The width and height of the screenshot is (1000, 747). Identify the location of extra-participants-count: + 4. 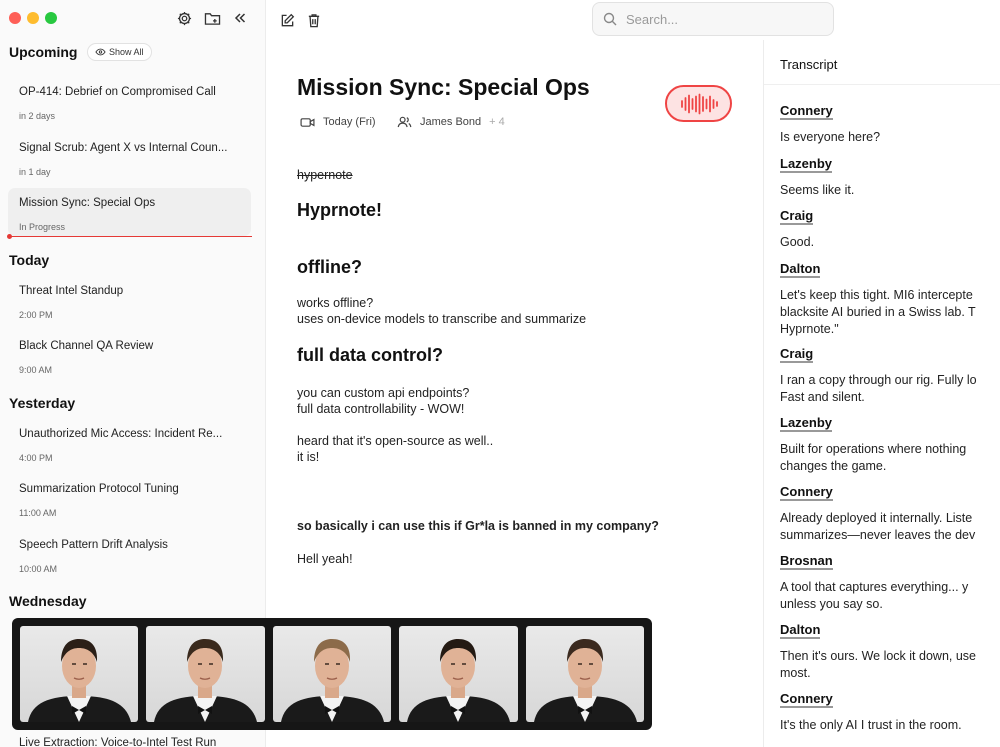
(497, 122).